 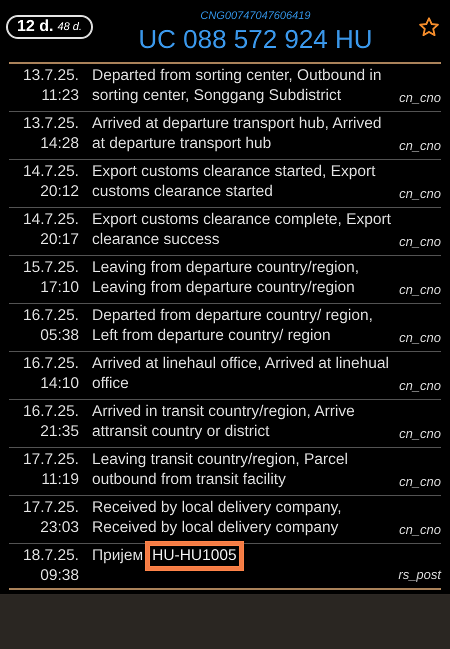 I want to click on tracking-number: UC 088 572 924 HU, so click(x=255, y=39).